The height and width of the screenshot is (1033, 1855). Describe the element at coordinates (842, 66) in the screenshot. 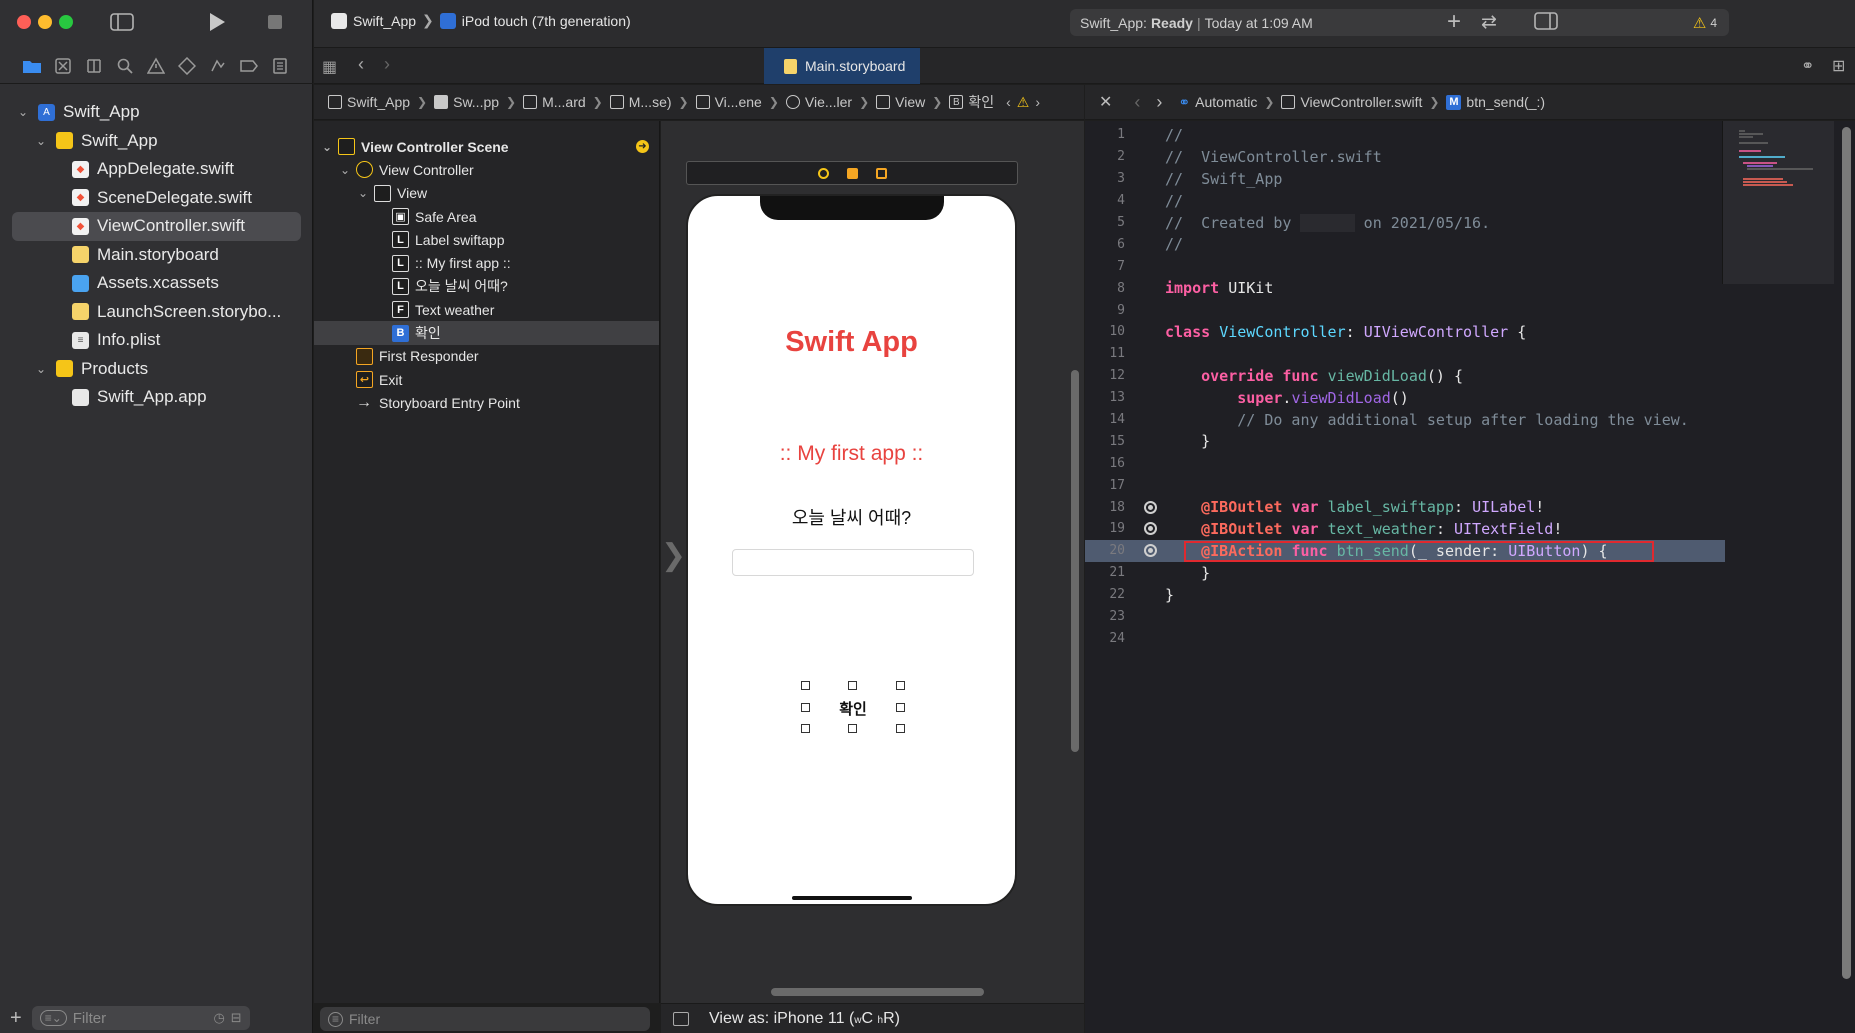

I see `tab-main-storyboard: Main.storyboard` at that location.